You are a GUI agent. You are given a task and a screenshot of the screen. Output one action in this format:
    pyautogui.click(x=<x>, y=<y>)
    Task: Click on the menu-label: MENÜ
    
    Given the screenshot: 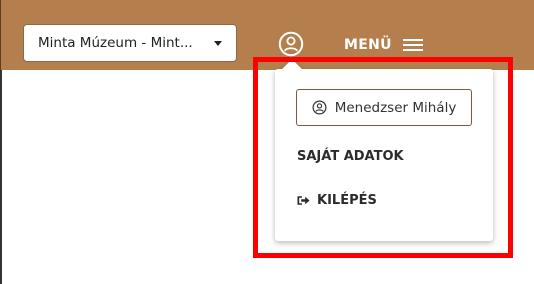 What is the action you would take?
    pyautogui.click(x=368, y=45)
    